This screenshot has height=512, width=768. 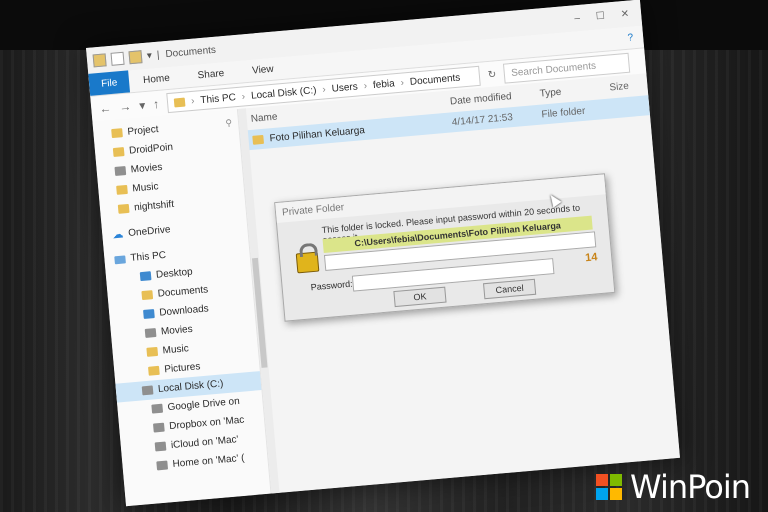 I want to click on sidebar-item-label: Local Disk (C:), so click(x=190, y=386).